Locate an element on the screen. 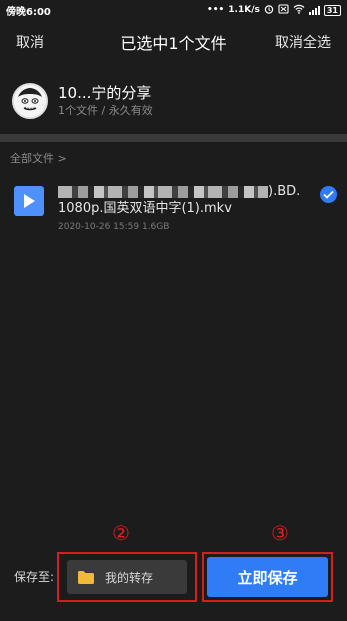  deselect-all-button: 取消全选 is located at coordinates (303, 42).